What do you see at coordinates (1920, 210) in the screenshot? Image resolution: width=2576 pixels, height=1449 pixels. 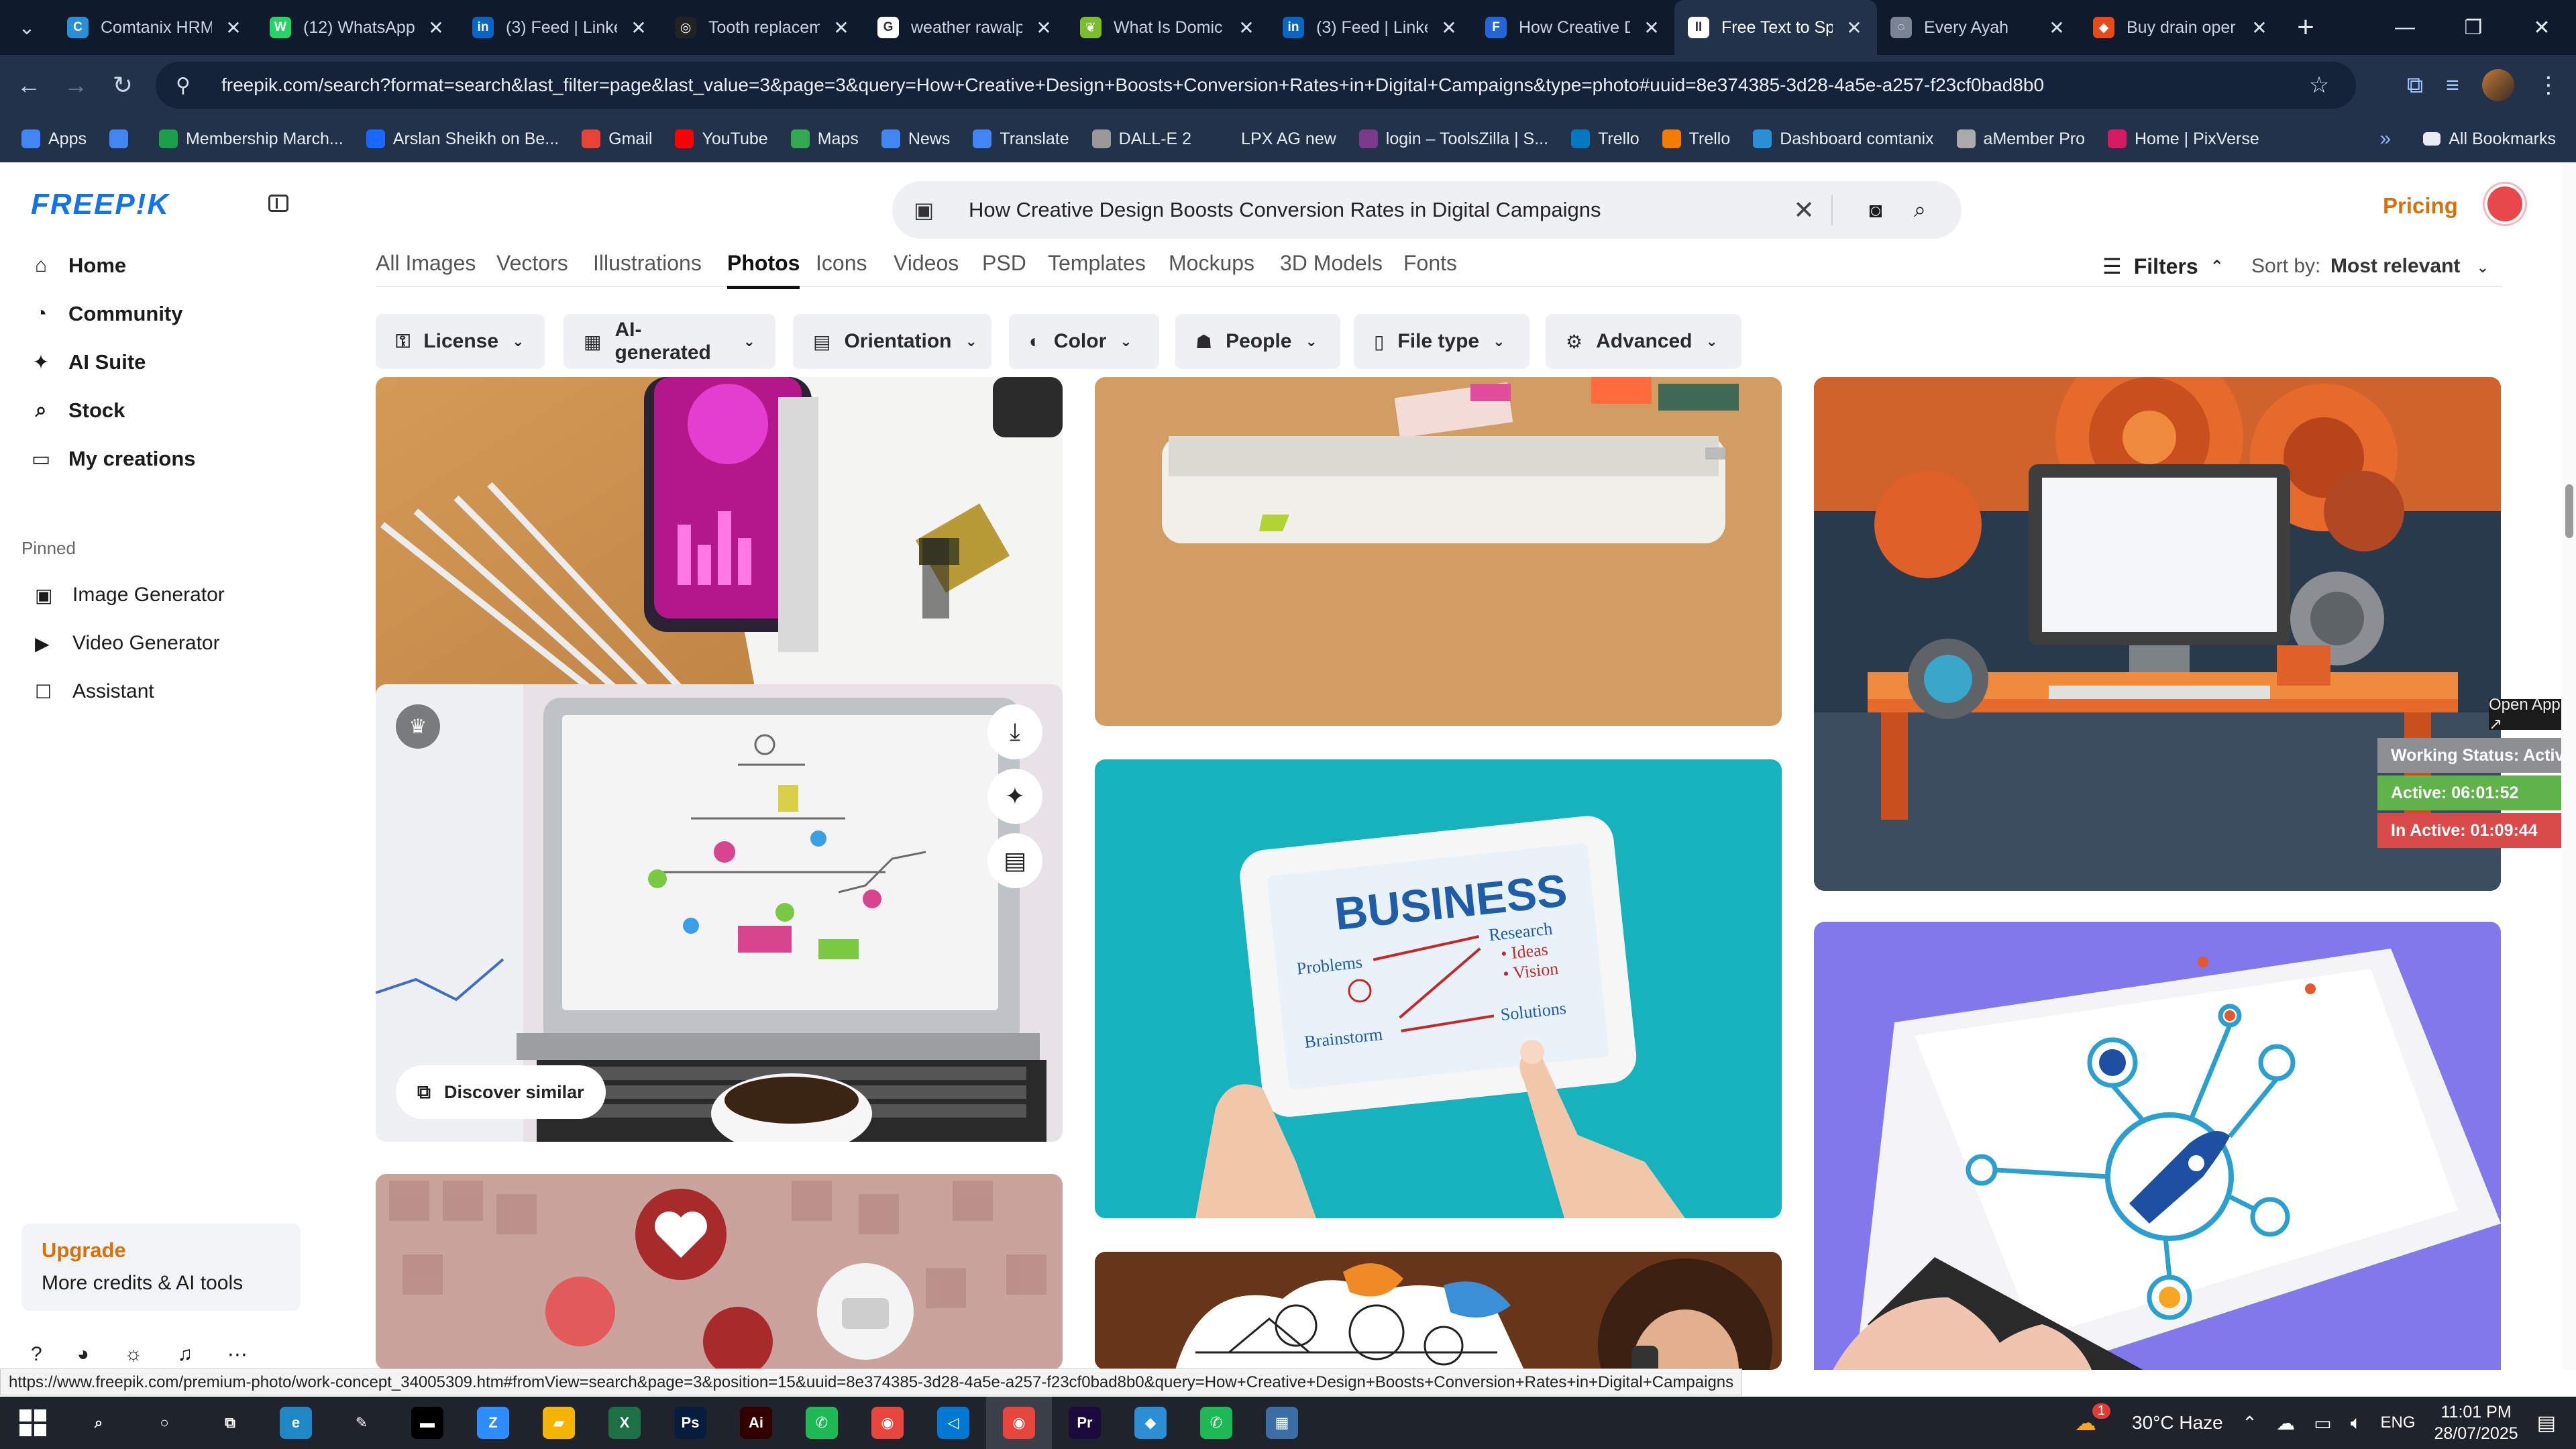 I see `search-icon: ⌕` at bounding box center [1920, 210].